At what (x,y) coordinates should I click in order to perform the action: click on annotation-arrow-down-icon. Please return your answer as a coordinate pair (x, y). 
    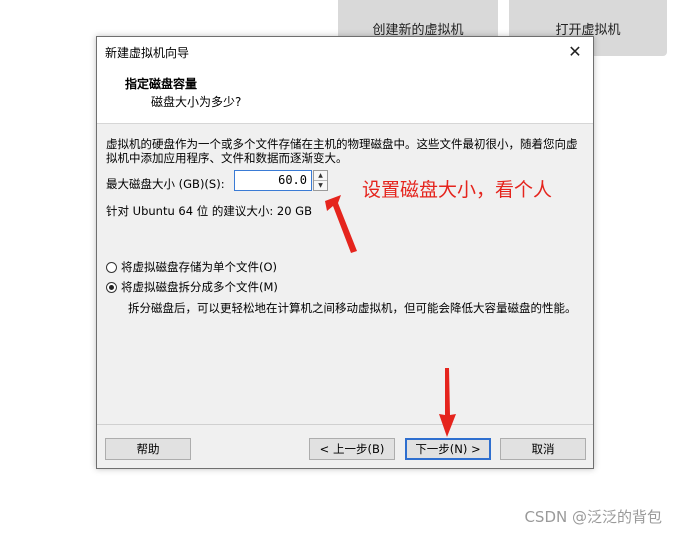
    Looking at the image, I should click on (447, 402).